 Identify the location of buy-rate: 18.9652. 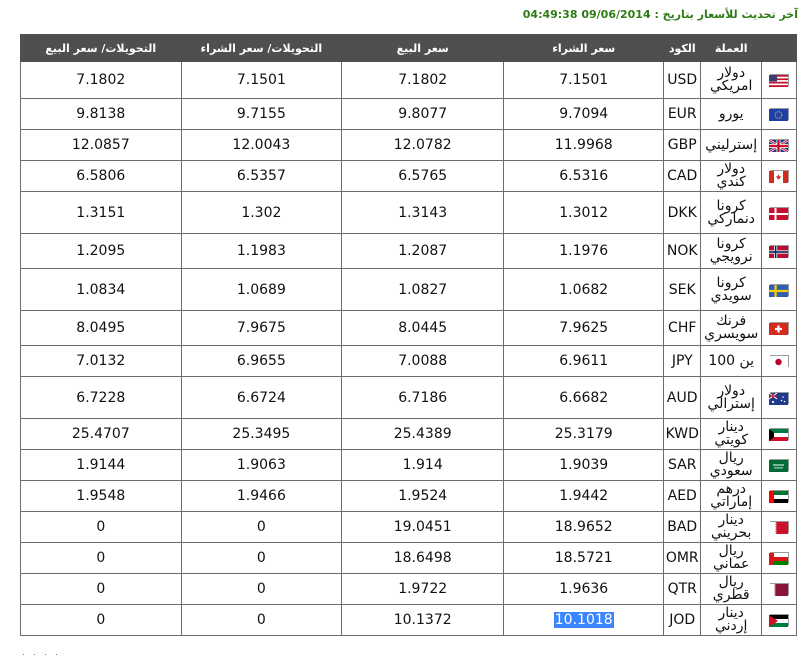
(584, 527).